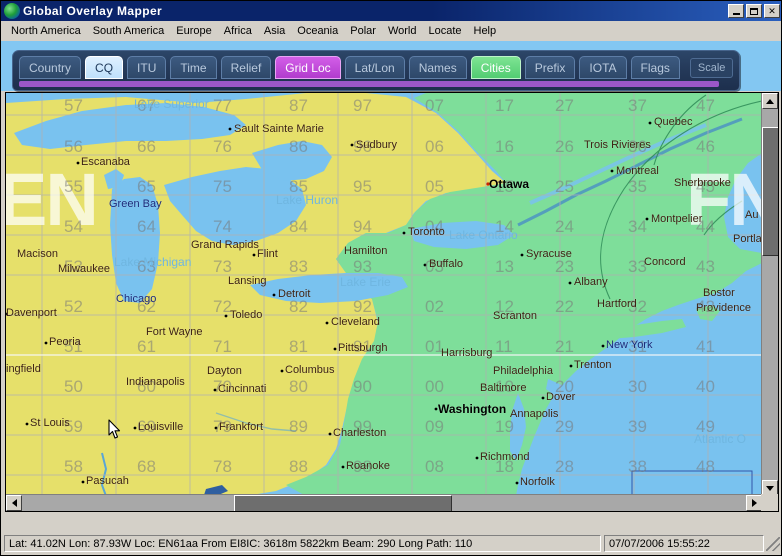  Describe the element at coordinates (736, 11) in the screenshot. I see `minimize-button` at that location.